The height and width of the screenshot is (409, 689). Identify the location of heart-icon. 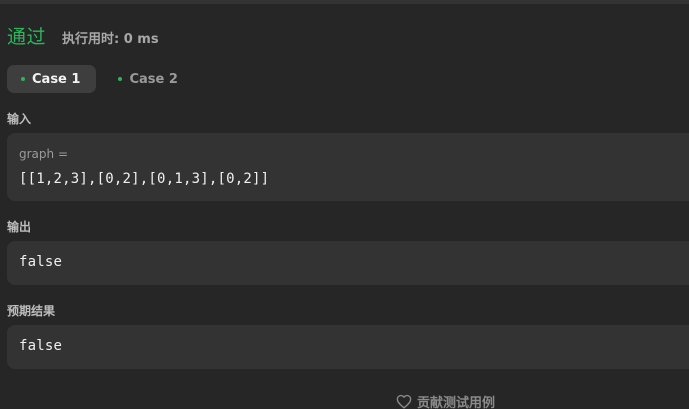
(404, 401).